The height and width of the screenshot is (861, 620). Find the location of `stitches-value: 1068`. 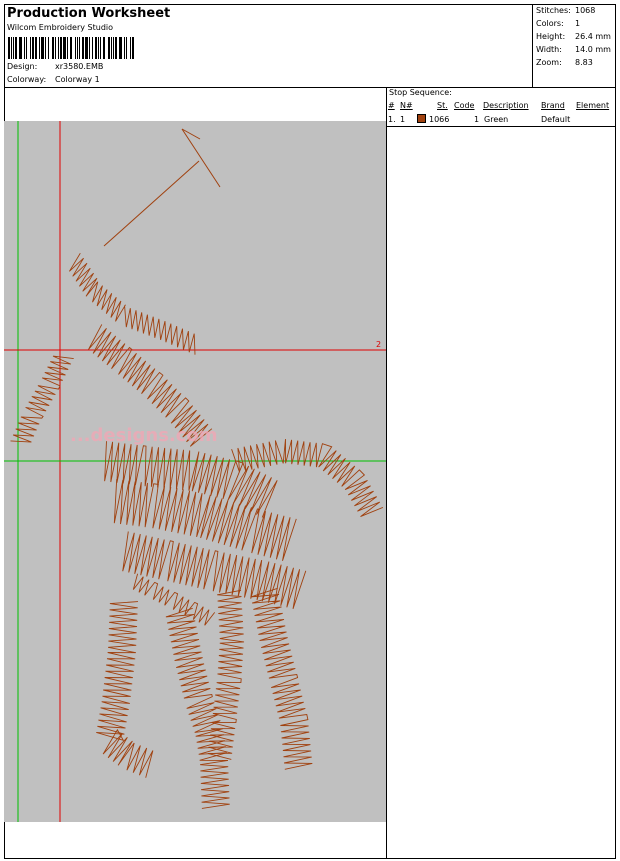

stitches-value: 1068 is located at coordinates (585, 10).